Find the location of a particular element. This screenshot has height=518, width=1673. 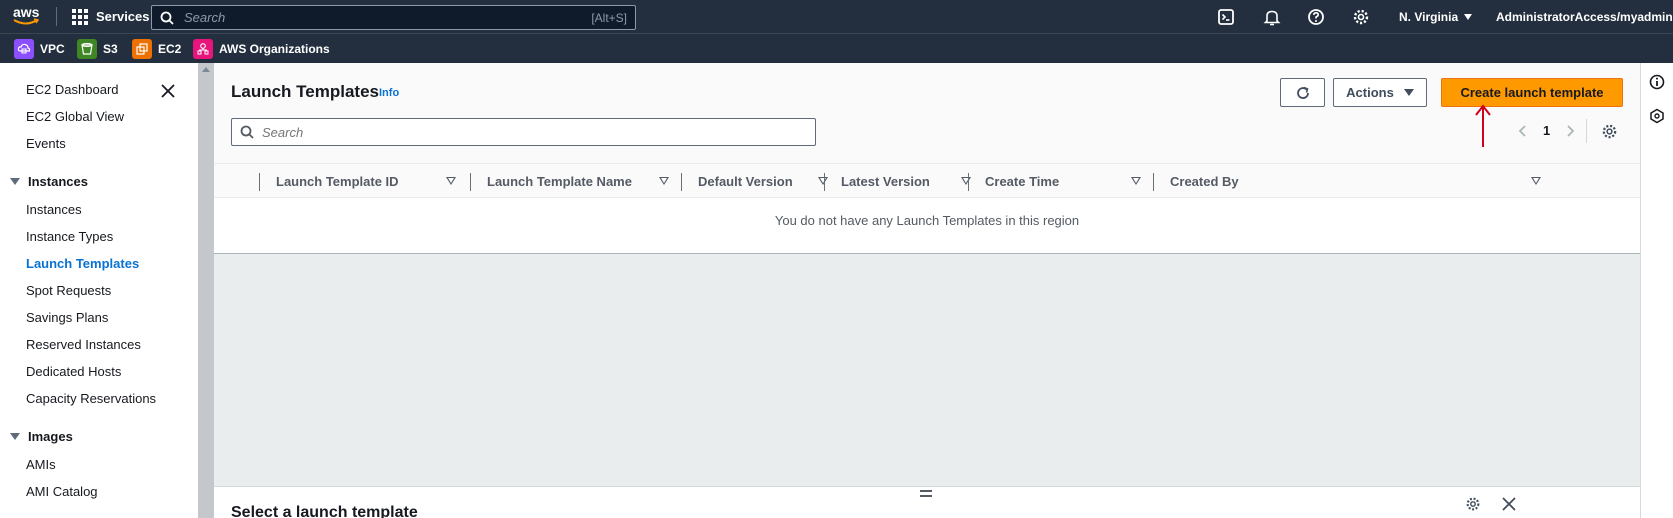

sidebar-item-launch-templates: Launch Templates is located at coordinates (82, 263).